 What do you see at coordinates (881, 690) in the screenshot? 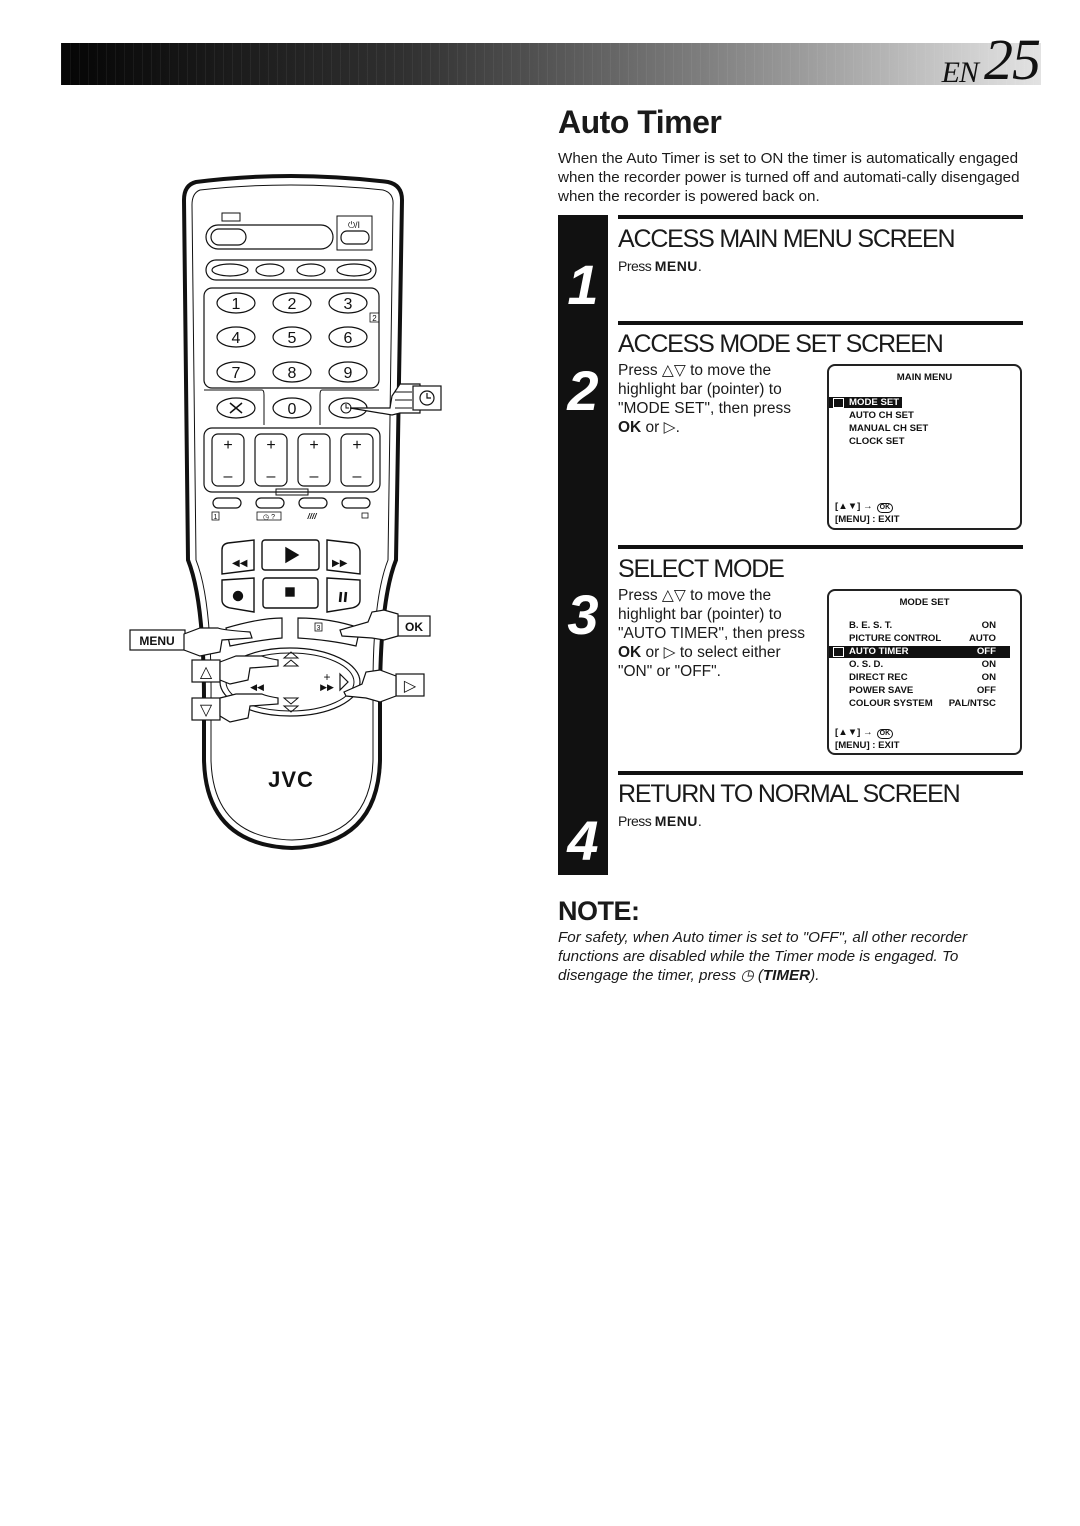
I see `osd-item-label: POWER SAVE` at bounding box center [881, 690].